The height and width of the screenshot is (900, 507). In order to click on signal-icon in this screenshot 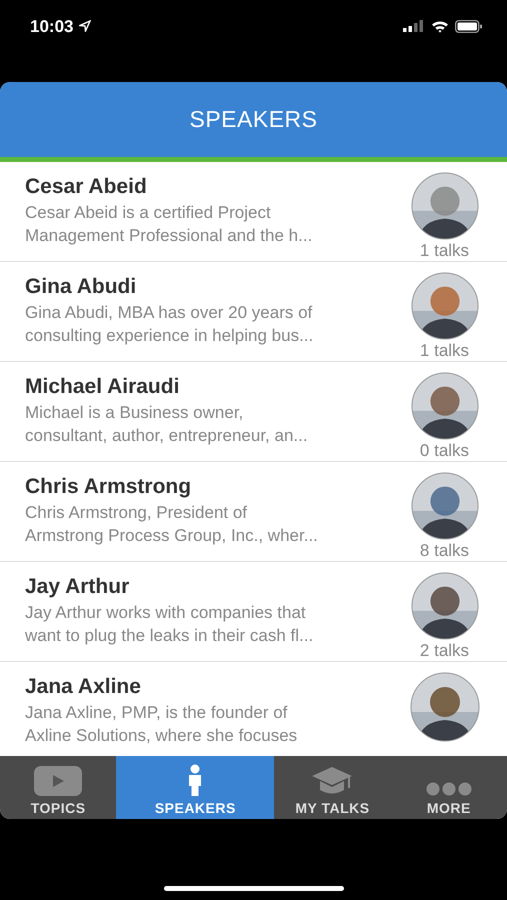, I will do `click(414, 26)`.